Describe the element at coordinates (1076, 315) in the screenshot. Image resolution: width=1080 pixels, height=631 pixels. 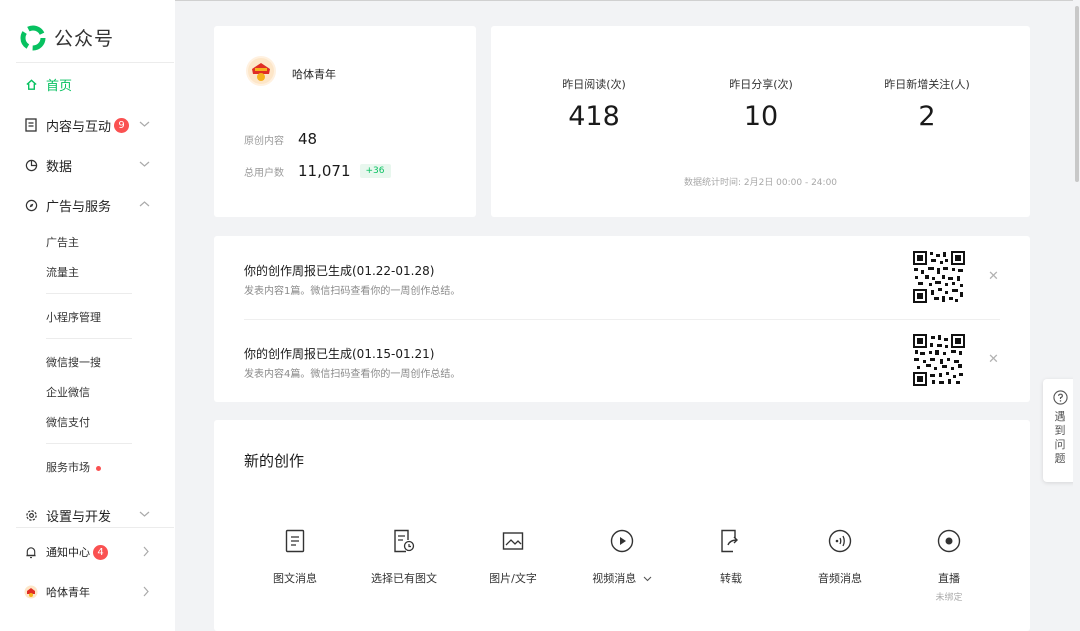
I see `scrollbar` at that location.